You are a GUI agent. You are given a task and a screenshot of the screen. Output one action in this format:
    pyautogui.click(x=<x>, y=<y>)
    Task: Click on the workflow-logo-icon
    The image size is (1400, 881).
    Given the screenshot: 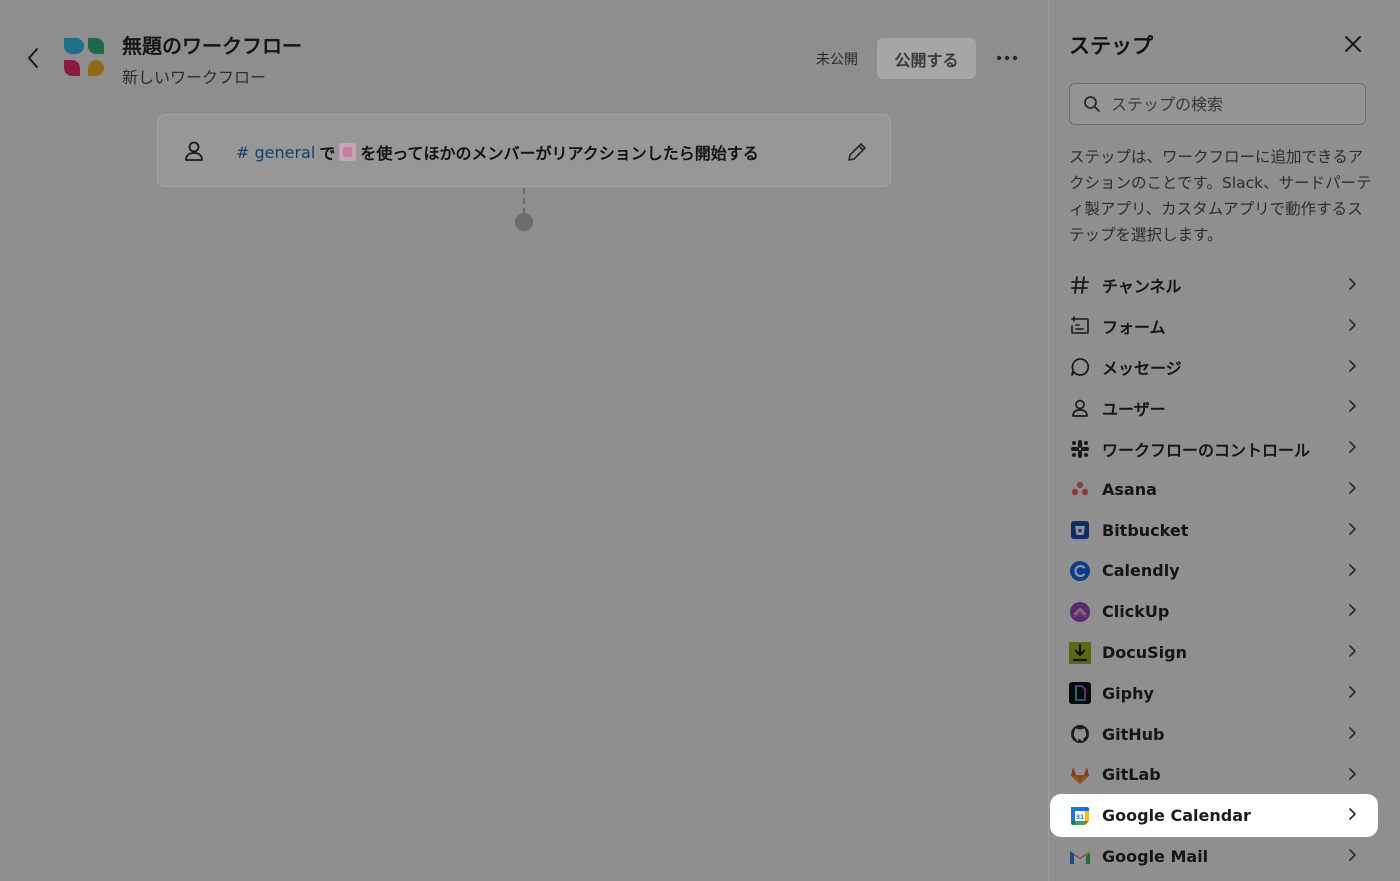 What is the action you would take?
    pyautogui.click(x=84, y=57)
    